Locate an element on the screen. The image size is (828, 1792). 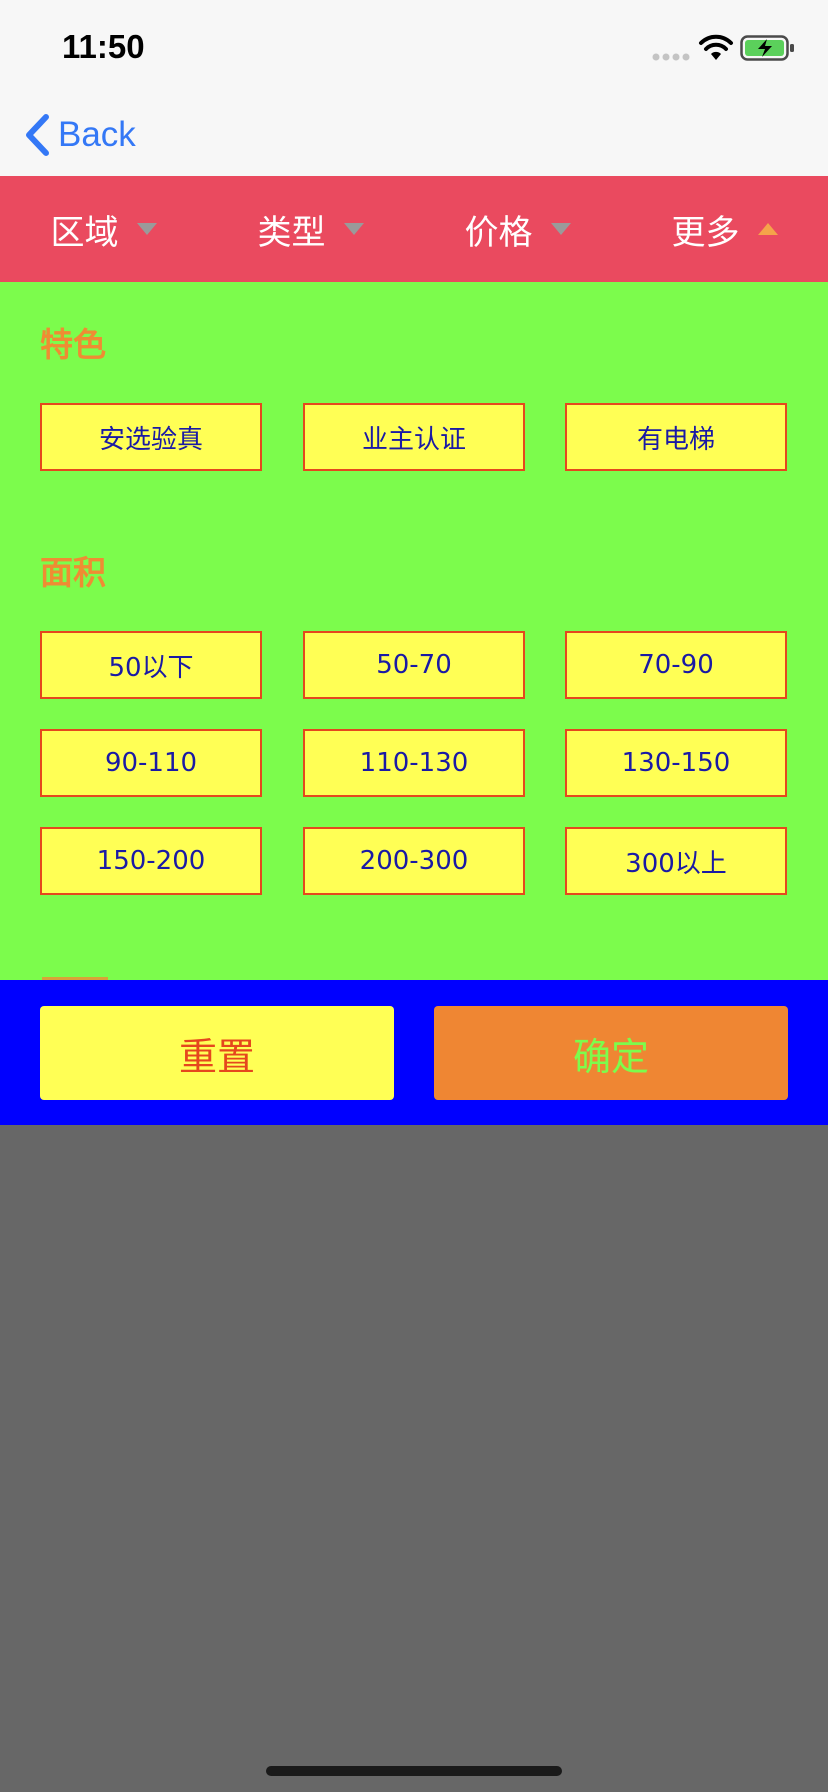
tab-label: 类型 is located at coordinates (291, 232).